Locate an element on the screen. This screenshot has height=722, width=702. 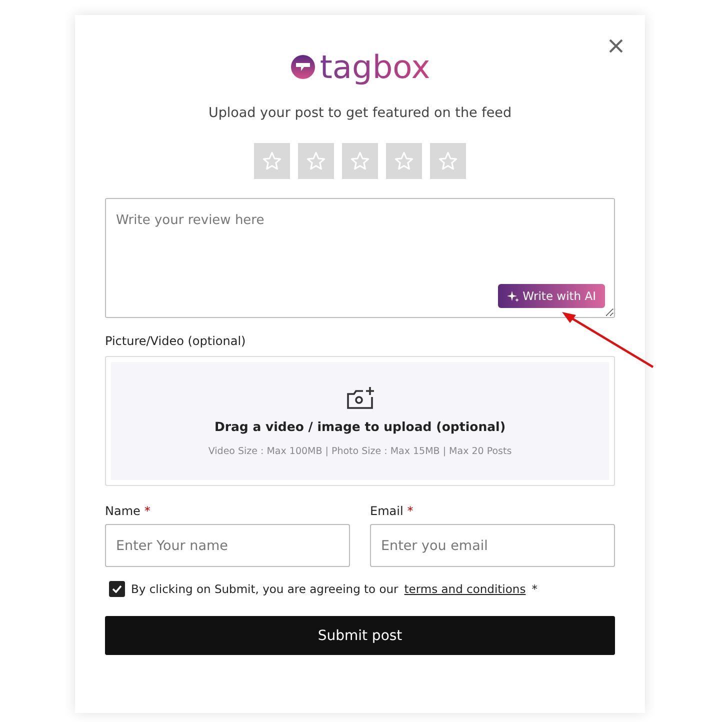
subtitle: Upload your post to get featured on the feed is located at coordinates (360, 113).